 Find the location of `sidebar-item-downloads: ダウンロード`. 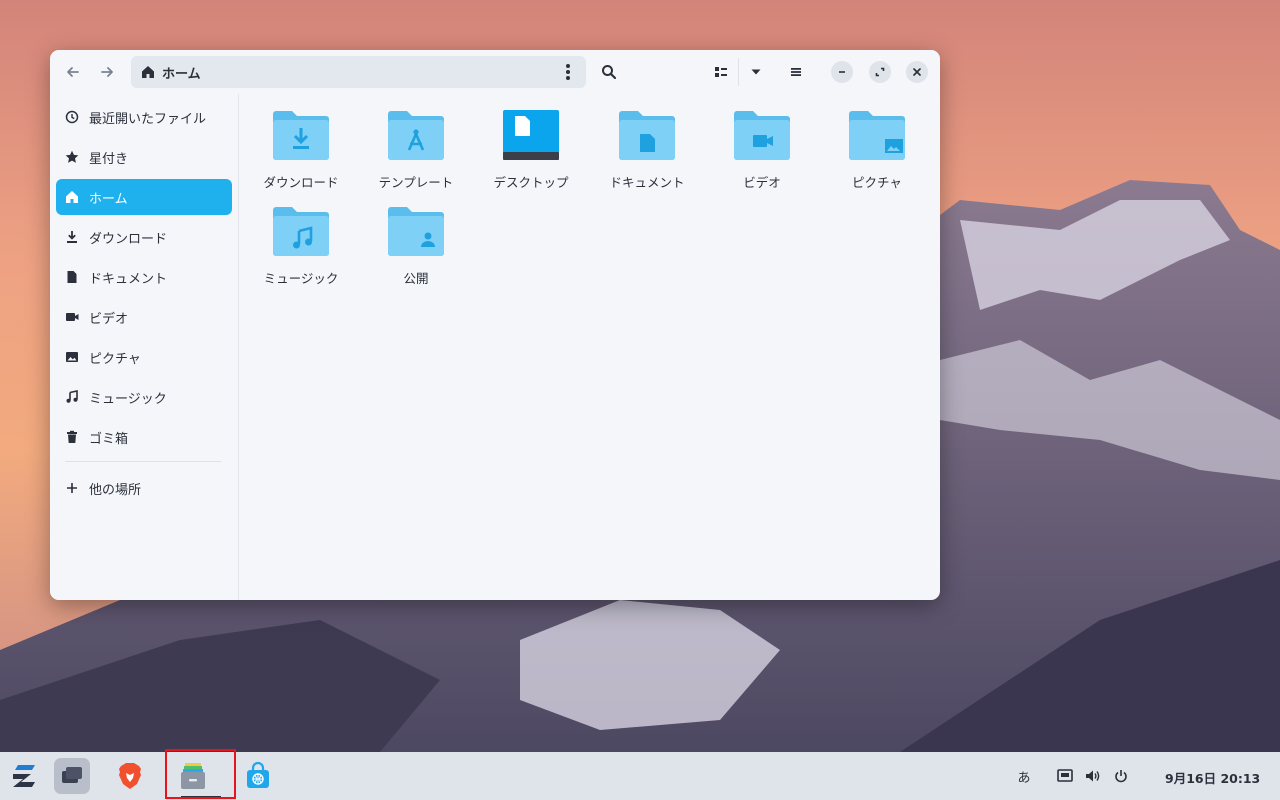

sidebar-item-downloads: ダウンロード is located at coordinates (144, 237).